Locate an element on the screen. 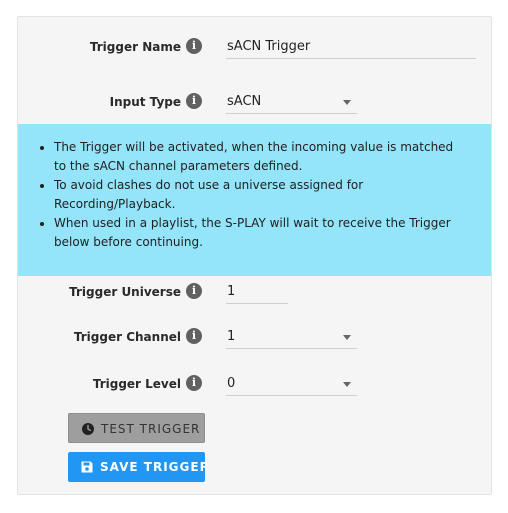 Image resolution: width=508 pixels, height=513 pixels. trigger-channel-select: 1 is located at coordinates (291, 338).